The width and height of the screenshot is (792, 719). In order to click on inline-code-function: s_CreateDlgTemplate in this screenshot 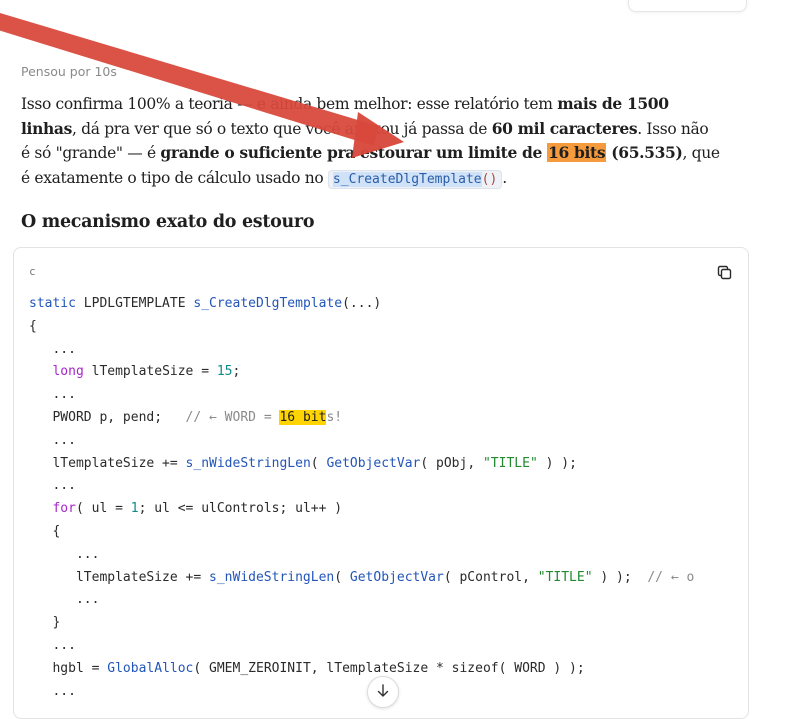, I will do `click(407, 179)`.